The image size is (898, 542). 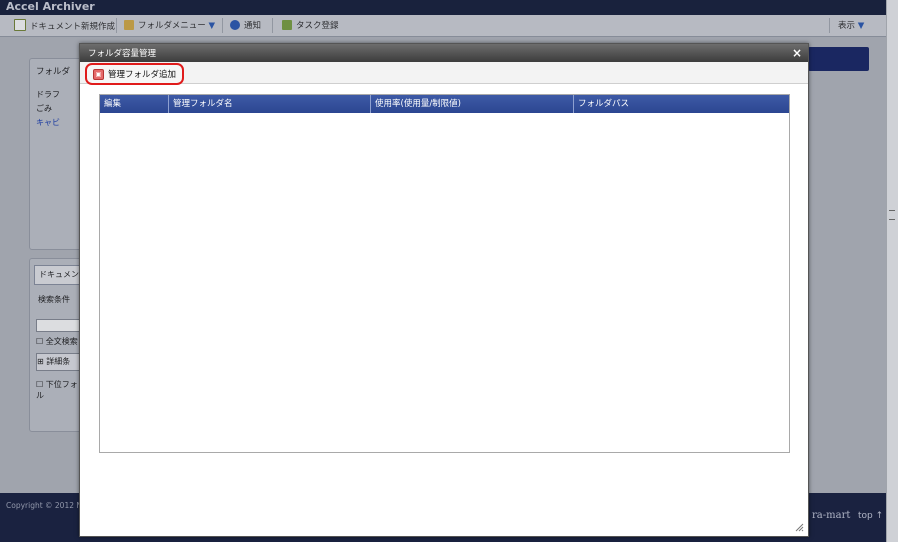 What do you see at coordinates (782, 104) in the screenshot?
I see `table-header-scroll-cap` at bounding box center [782, 104].